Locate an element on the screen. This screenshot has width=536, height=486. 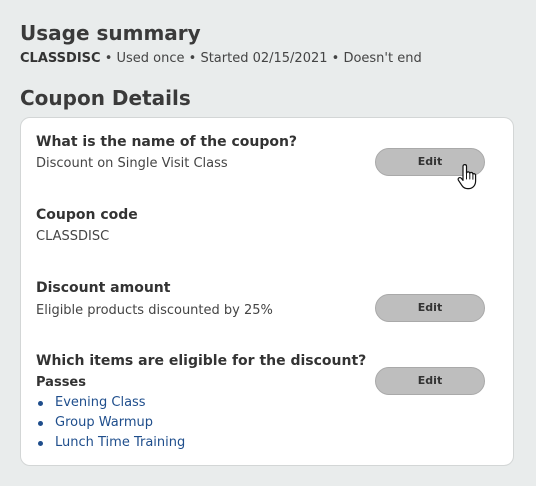
coupon-name-value: Discount on Single Visit Class is located at coordinates (132, 163).